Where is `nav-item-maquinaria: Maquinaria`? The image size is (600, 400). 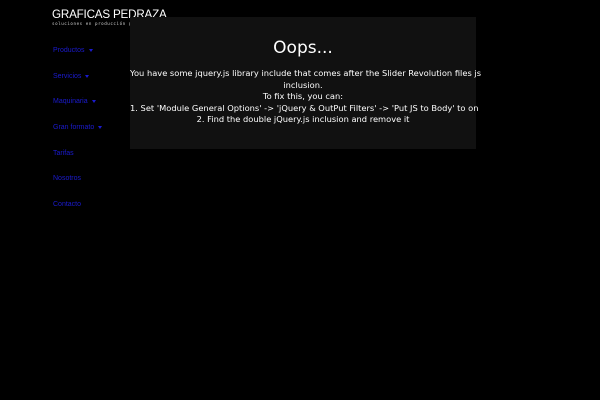
nav-item-maquinaria: Maquinaria is located at coordinates (77, 102).